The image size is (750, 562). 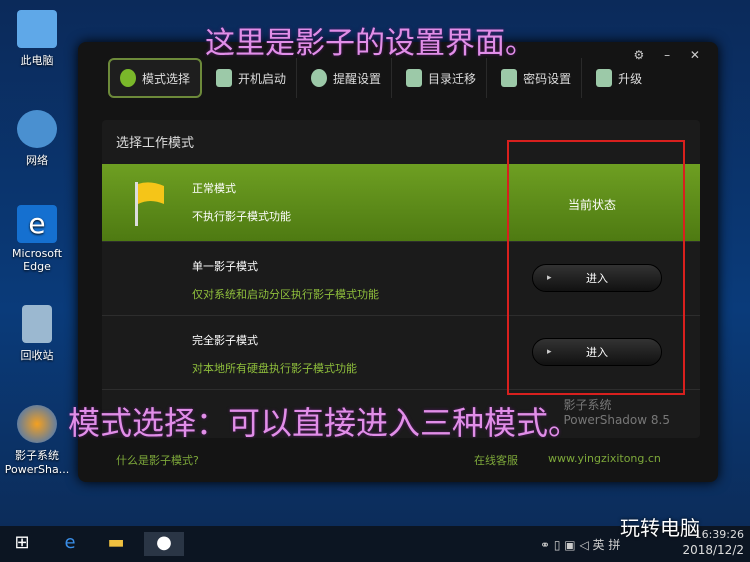 What do you see at coordinates (347, 78) in the screenshot?
I see `tab-reminder: 提醒设置` at bounding box center [347, 78].